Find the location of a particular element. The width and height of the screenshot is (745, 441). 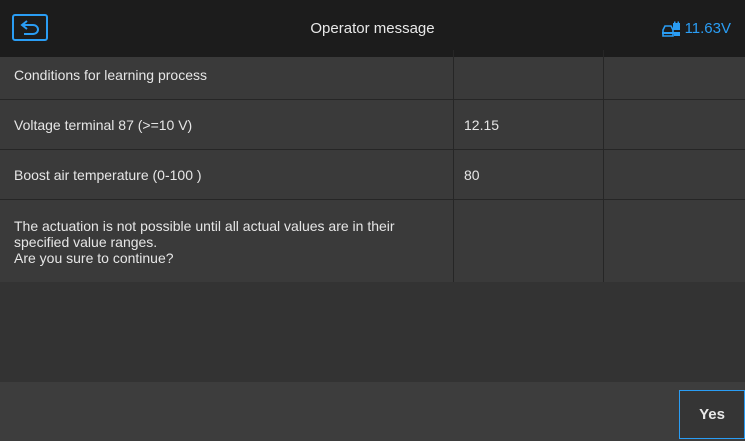

footer-bar: Yes is located at coordinates (372, 411).